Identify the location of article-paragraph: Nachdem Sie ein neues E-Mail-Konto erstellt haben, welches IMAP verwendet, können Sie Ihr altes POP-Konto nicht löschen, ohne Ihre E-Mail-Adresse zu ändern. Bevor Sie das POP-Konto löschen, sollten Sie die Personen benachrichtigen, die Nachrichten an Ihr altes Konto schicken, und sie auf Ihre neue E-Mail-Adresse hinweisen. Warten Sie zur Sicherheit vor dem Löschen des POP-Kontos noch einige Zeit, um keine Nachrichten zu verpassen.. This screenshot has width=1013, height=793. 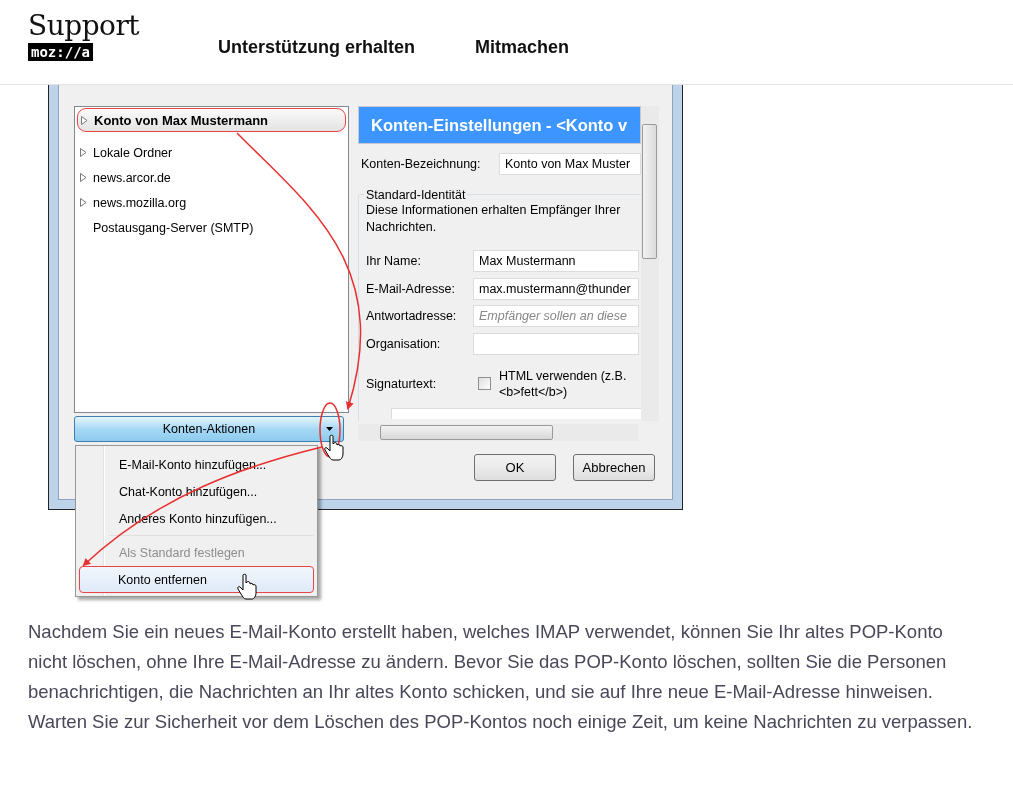
(501, 677).